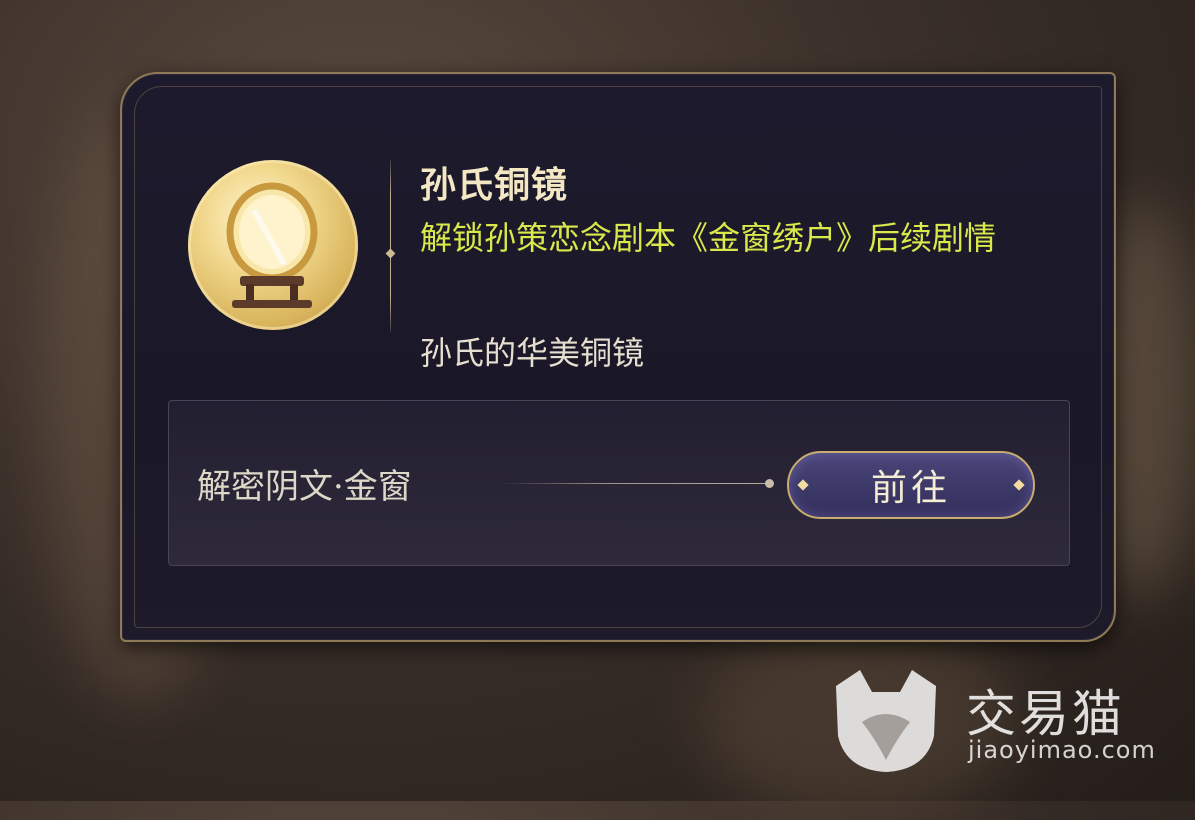  What do you see at coordinates (494, 185) in the screenshot?
I see `item-name: 孙氏铜镜` at bounding box center [494, 185].